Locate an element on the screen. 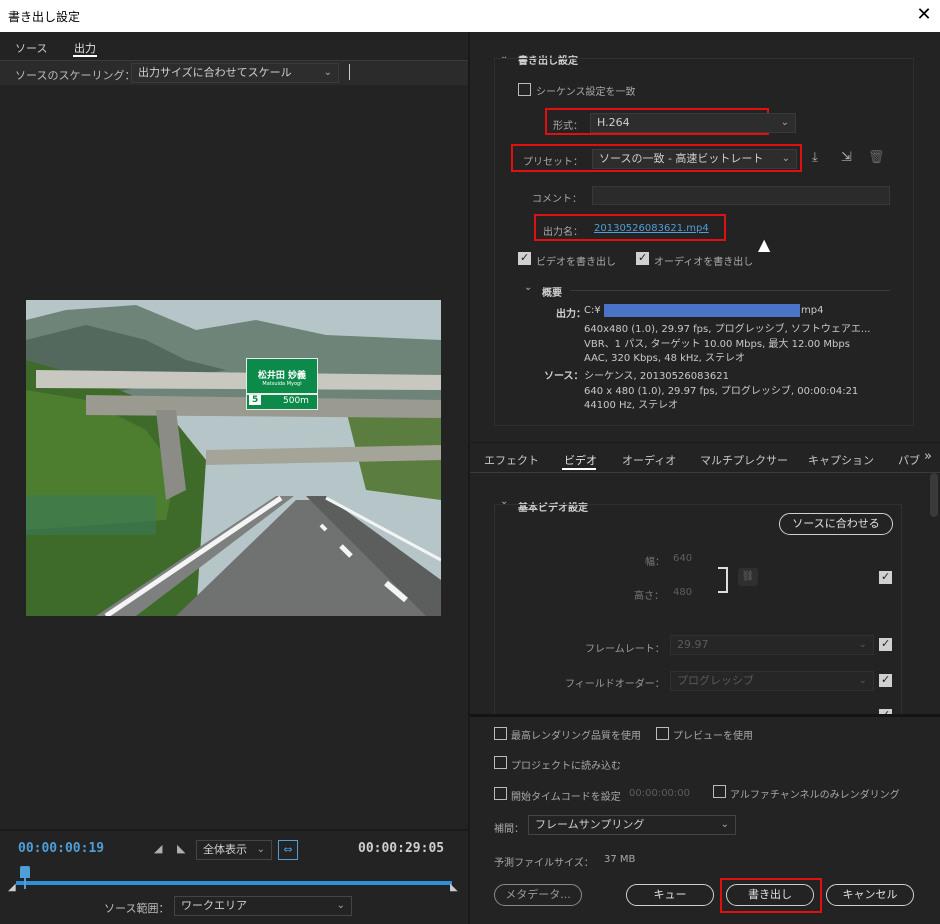 The width and height of the screenshot is (940, 924). aspect-icon: ⇔ is located at coordinates (288, 850).